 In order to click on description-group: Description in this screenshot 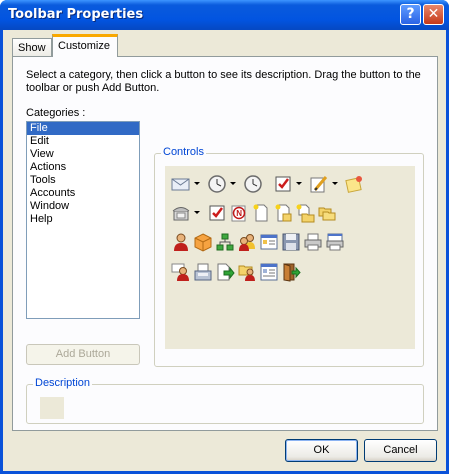, I will do `click(225, 400)`.